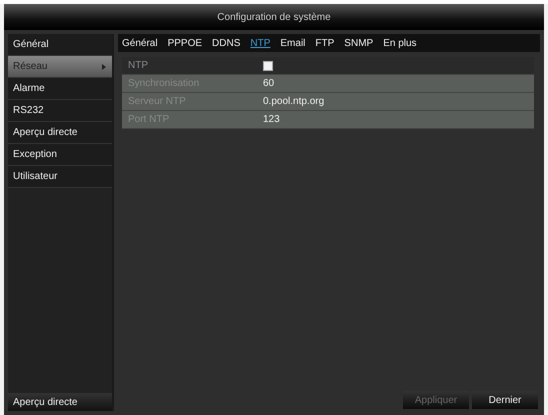 The height and width of the screenshot is (415, 548). Describe the element at coordinates (60, 155) in the screenshot. I see `sidebar-item: Exception` at that location.